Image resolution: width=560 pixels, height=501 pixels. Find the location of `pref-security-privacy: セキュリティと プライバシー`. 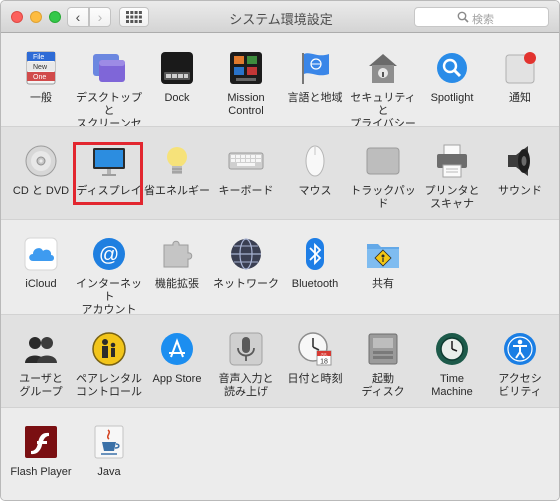

pref-security-privacy: セキュリティと プライバシー is located at coordinates (383, 90).